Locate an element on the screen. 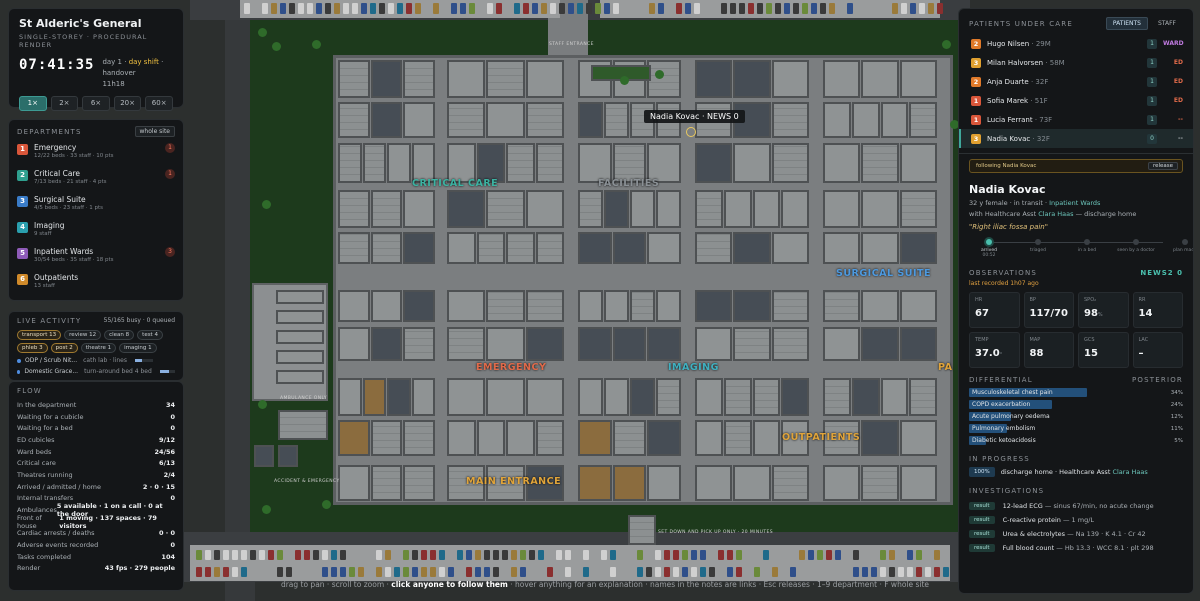 This screenshot has height=601, width=1200. differential-item: Acute pulmonary oedema 12% is located at coordinates (1076, 416).